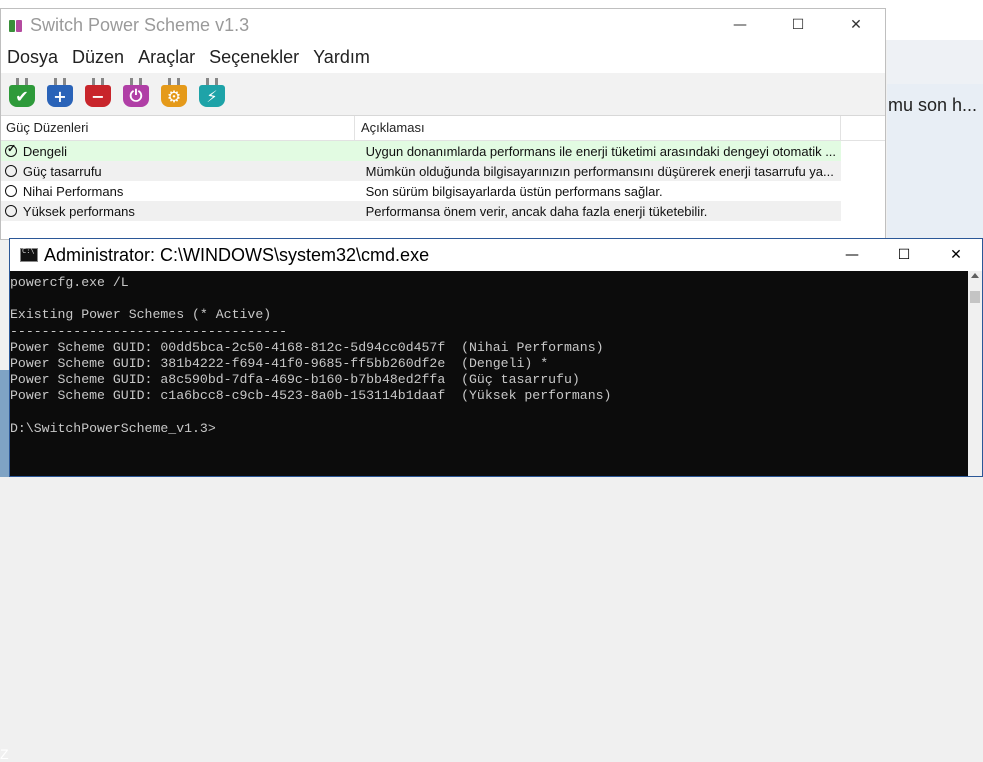  I want to click on menu-araclar: Araçlar, so click(166, 57).